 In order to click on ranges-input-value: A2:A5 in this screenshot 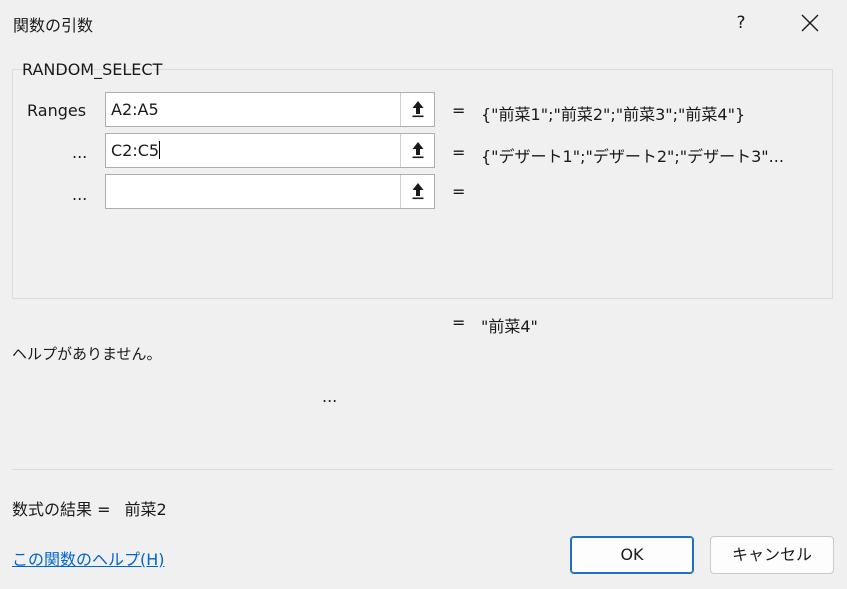, I will do `click(135, 109)`.